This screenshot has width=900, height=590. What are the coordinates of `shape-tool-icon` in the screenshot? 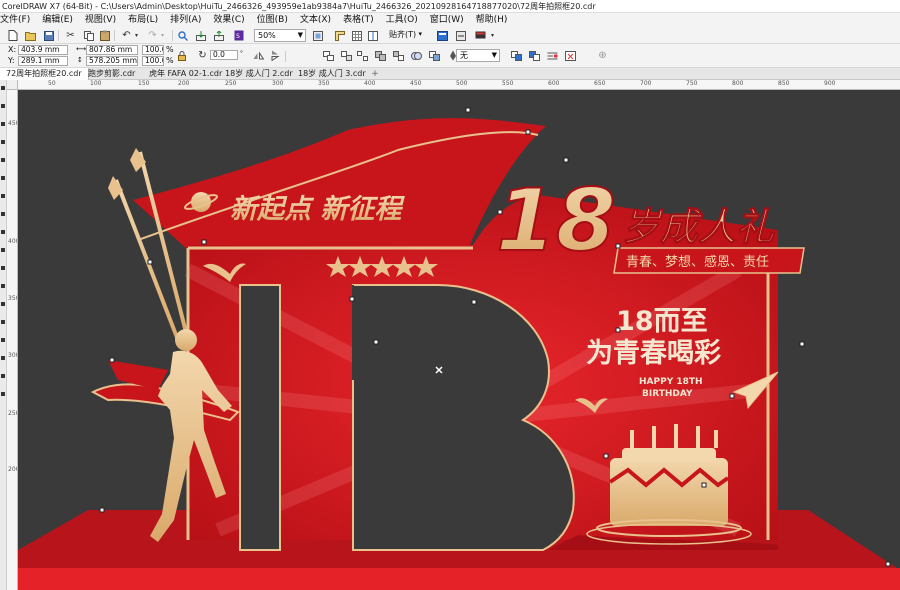 It's located at (3, 106).